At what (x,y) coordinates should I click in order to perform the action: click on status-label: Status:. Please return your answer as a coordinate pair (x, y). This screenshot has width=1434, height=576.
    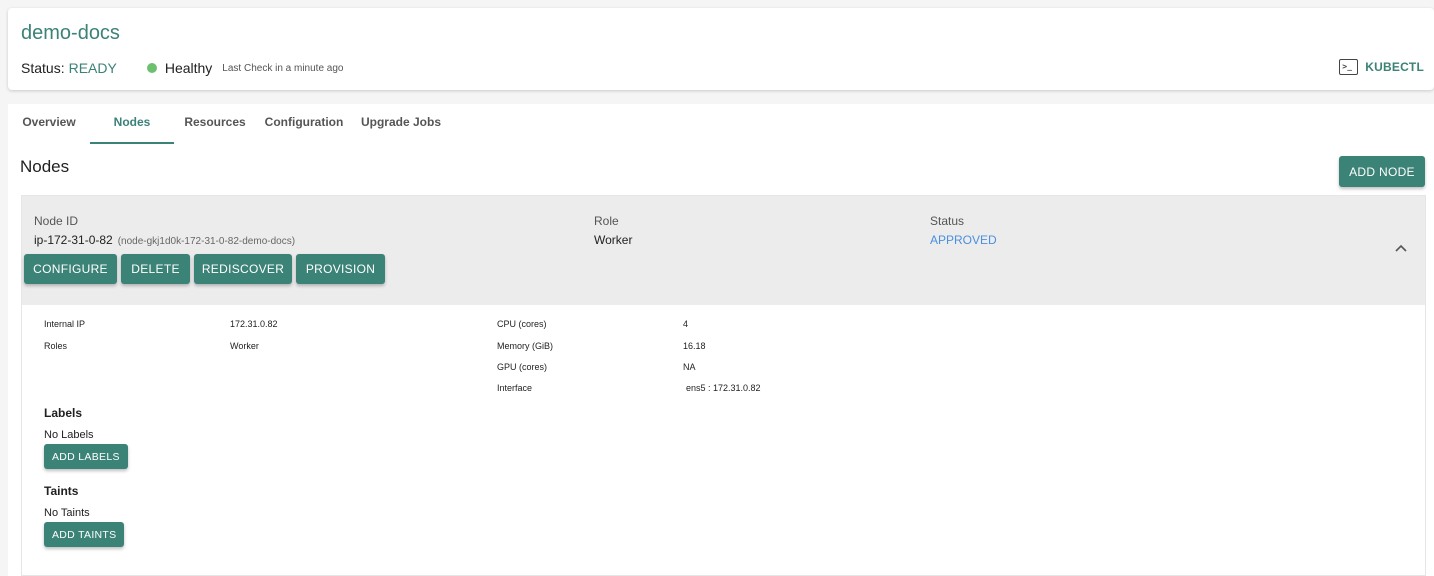
    Looking at the image, I should click on (43, 68).